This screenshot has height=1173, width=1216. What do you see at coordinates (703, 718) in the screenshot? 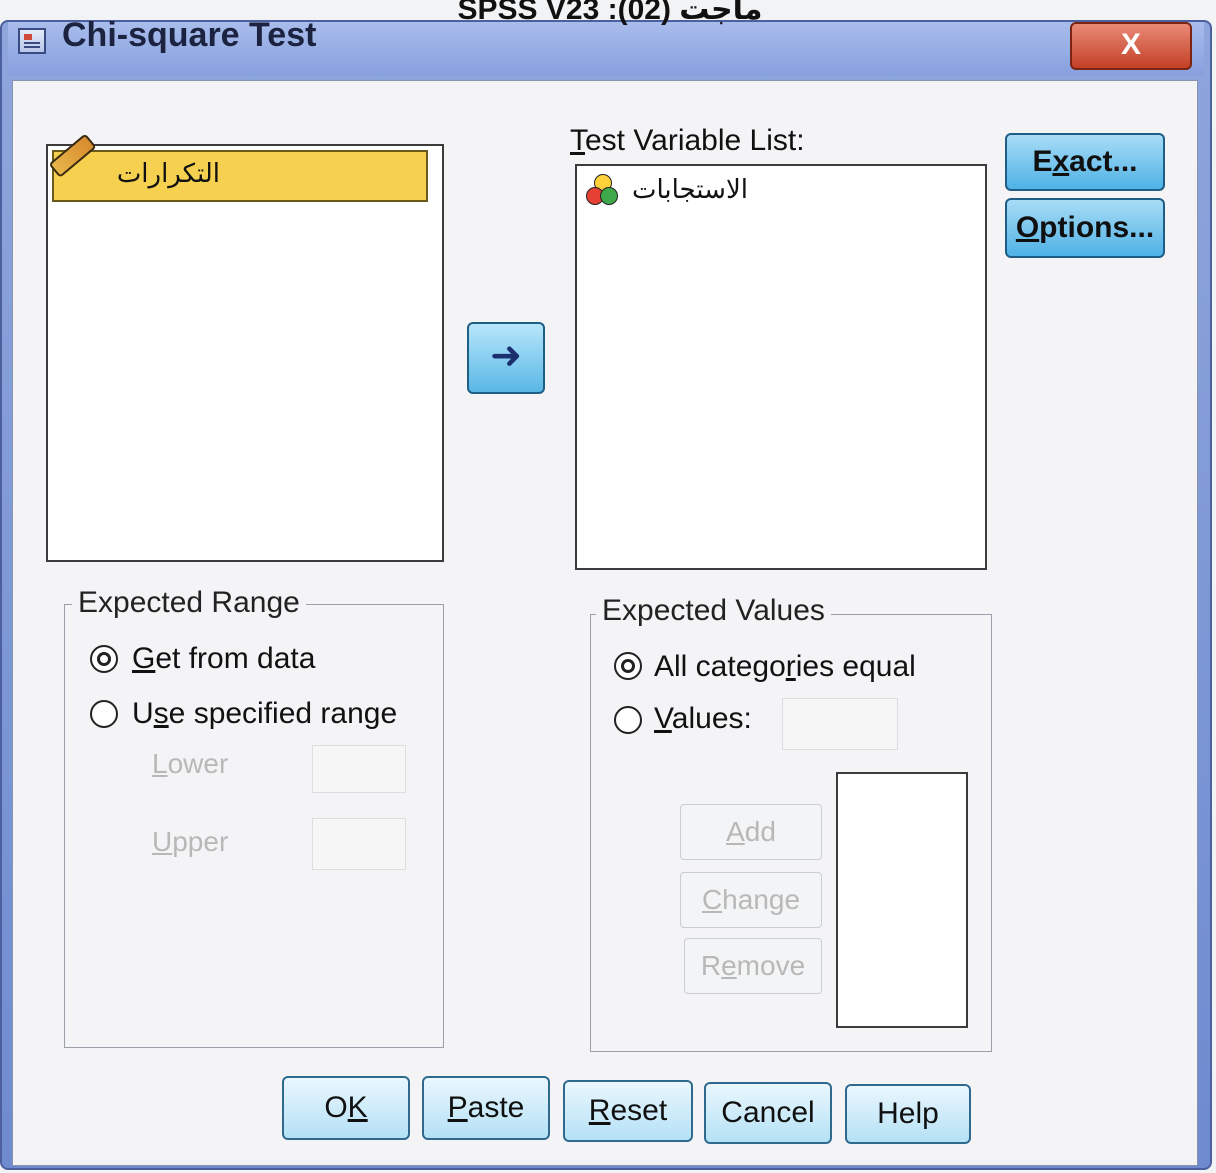
I see `values-label: Values:` at bounding box center [703, 718].